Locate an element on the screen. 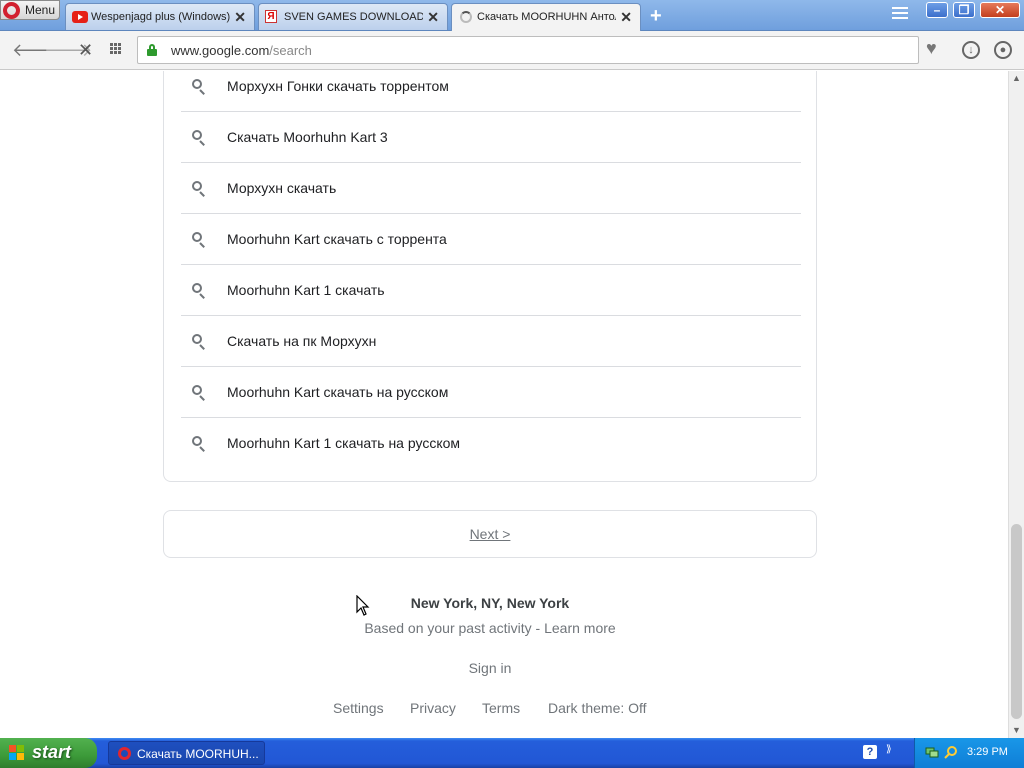  pagination-card: Next > is located at coordinates (490, 534).